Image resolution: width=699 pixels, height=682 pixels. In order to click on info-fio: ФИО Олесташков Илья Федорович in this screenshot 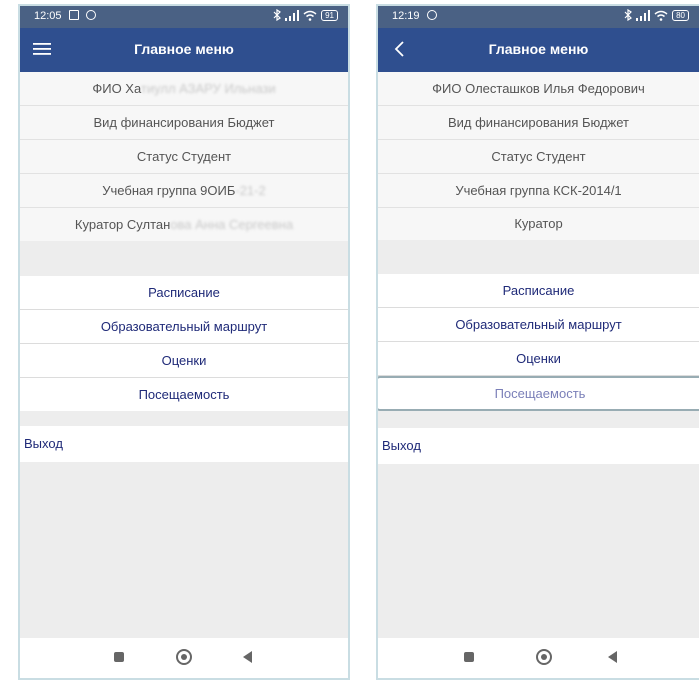, I will do `click(538, 89)`.